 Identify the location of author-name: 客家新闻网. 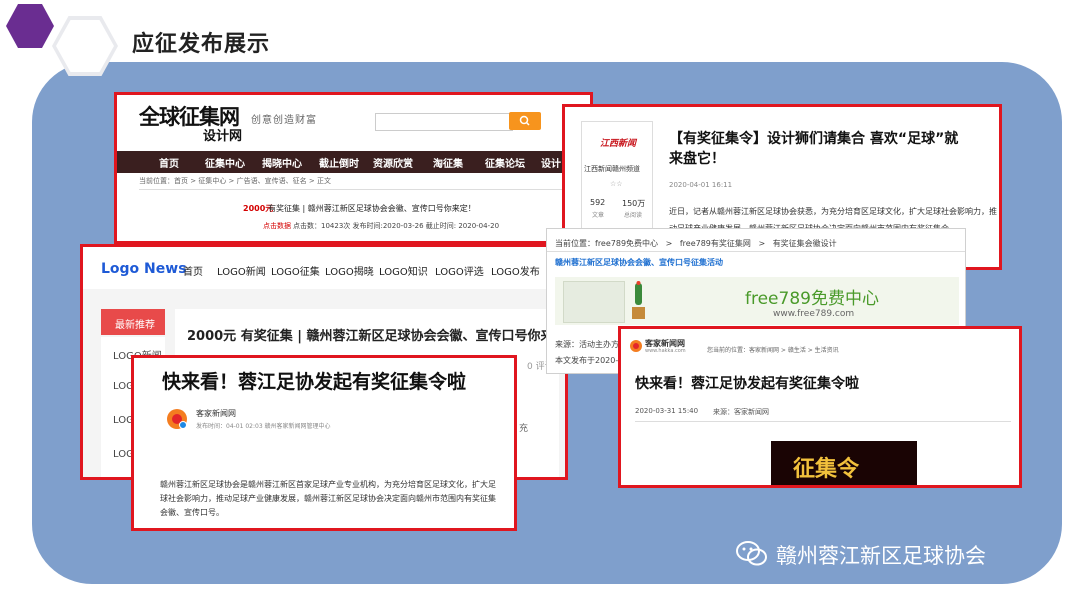
(216, 413).